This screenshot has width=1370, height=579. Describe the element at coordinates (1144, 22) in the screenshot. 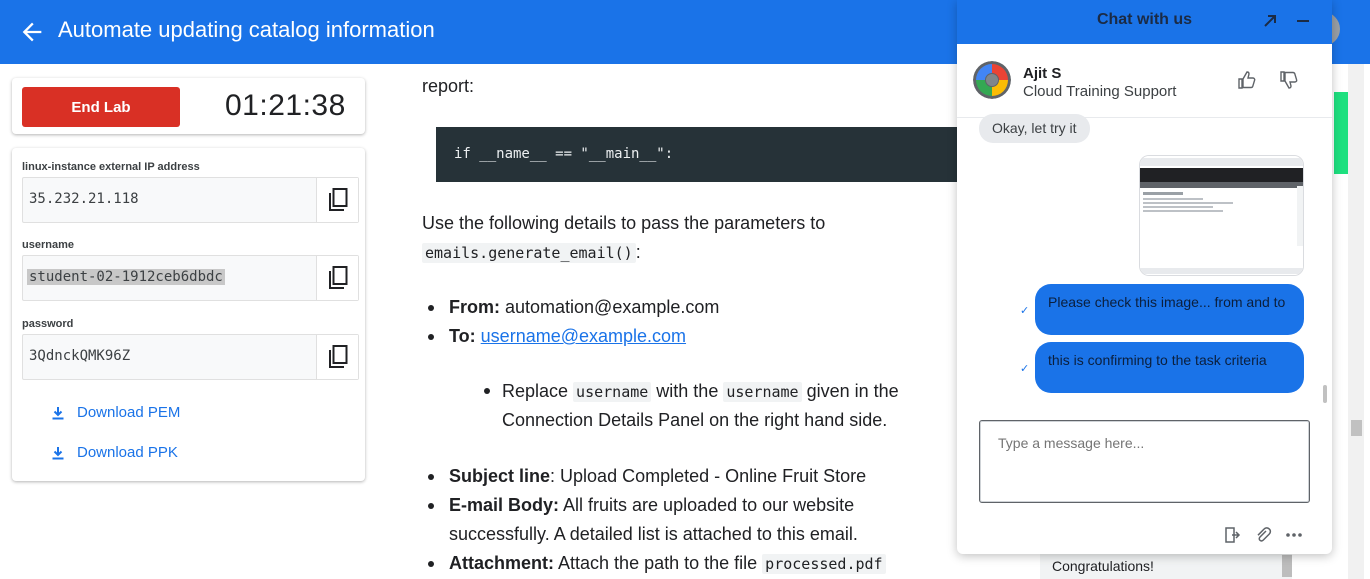

I see `chat-header: Chat with us` at that location.